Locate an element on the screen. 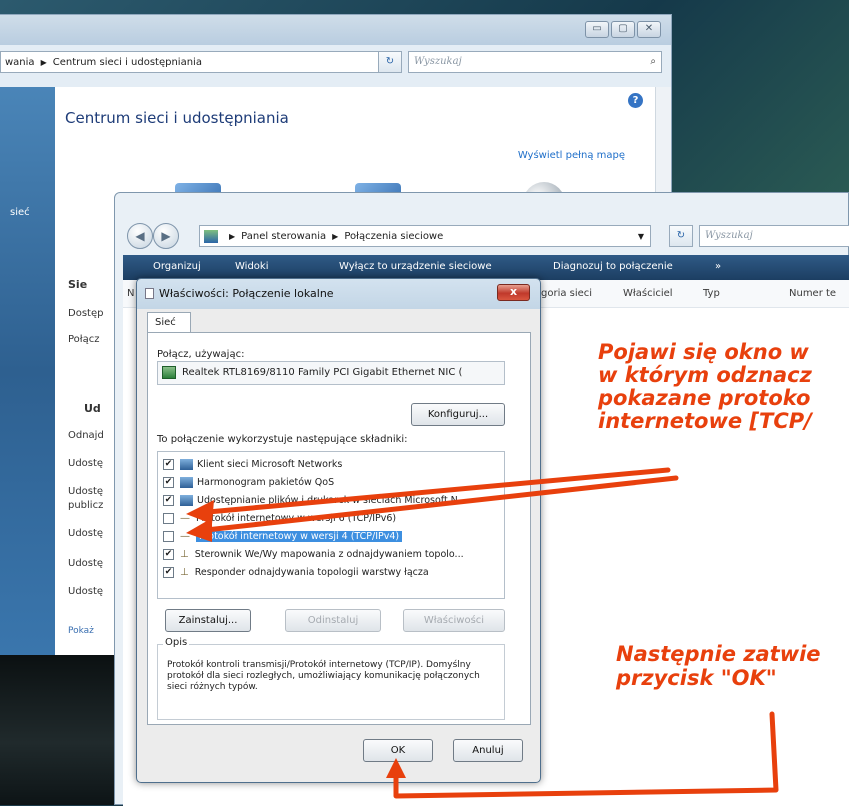 This screenshot has height=806, width=849. arrowhead-ok is located at coordinates (396, 768).